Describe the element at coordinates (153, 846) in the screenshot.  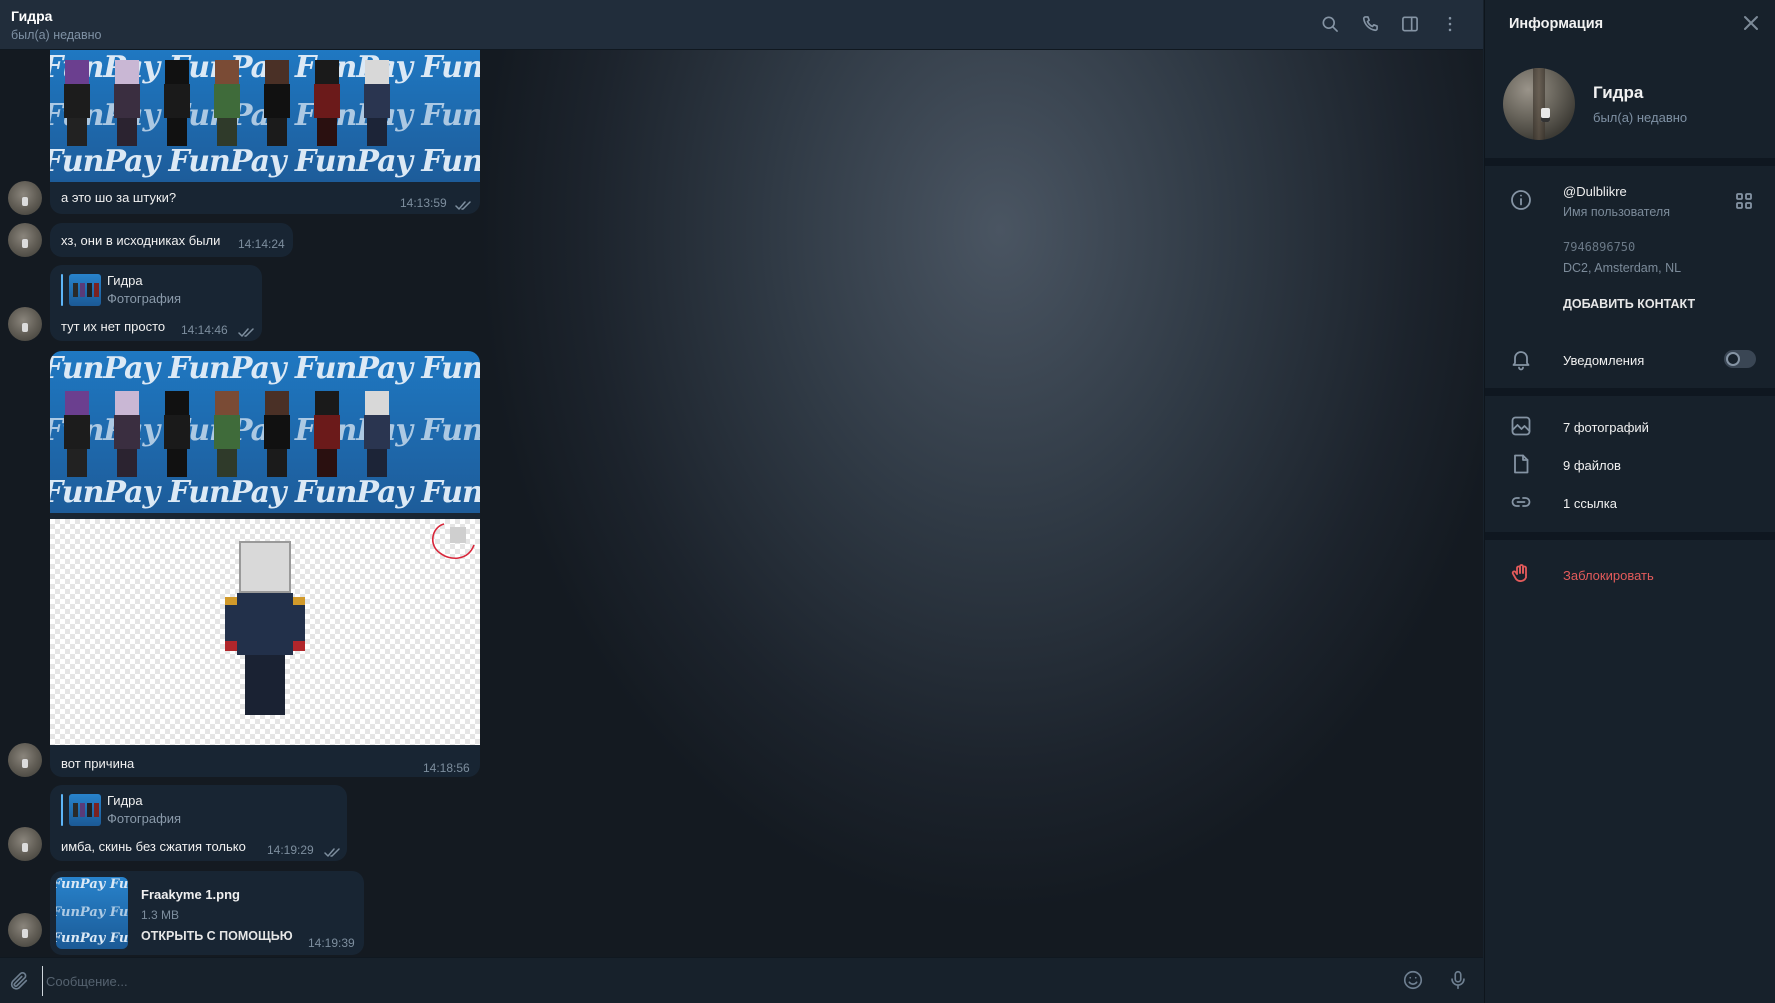
I see `message-text: имба, скинь без сжатия только` at that location.